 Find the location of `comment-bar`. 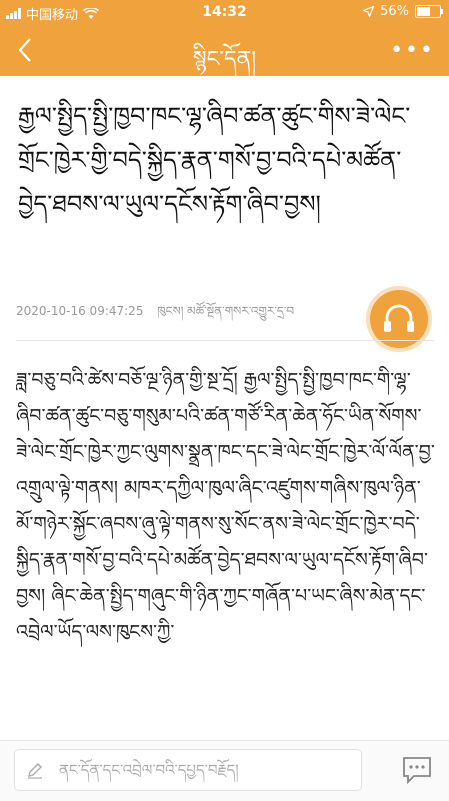

comment-bar is located at coordinates (224, 770).